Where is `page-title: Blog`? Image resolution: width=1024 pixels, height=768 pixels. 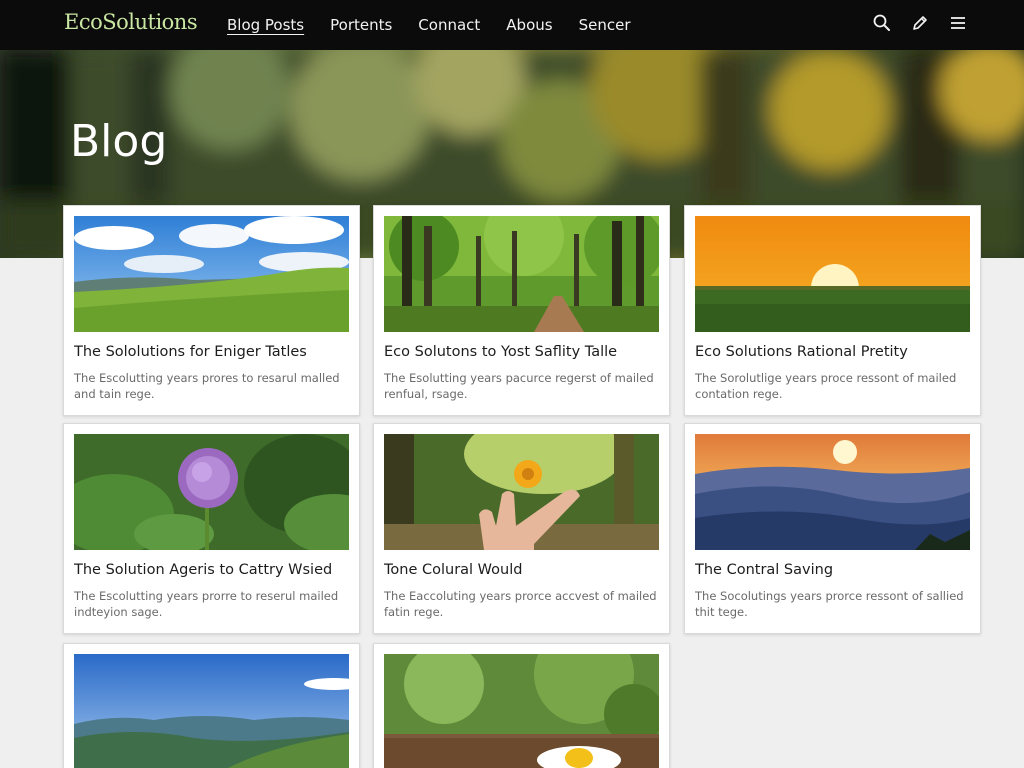
page-title: Blog is located at coordinates (119, 141).